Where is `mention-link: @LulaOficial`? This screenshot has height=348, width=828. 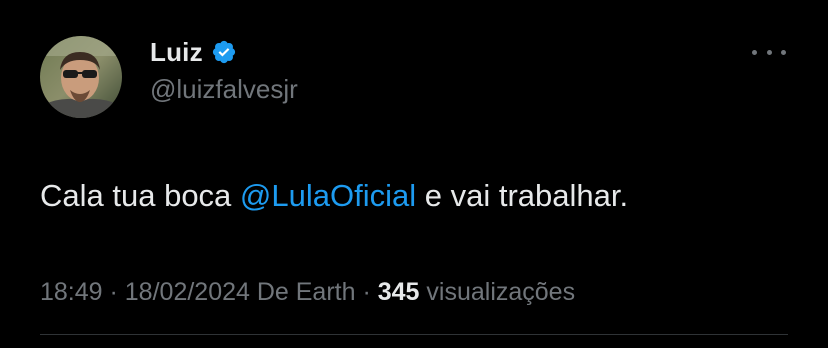 mention-link: @LulaOficial is located at coordinates (328, 195).